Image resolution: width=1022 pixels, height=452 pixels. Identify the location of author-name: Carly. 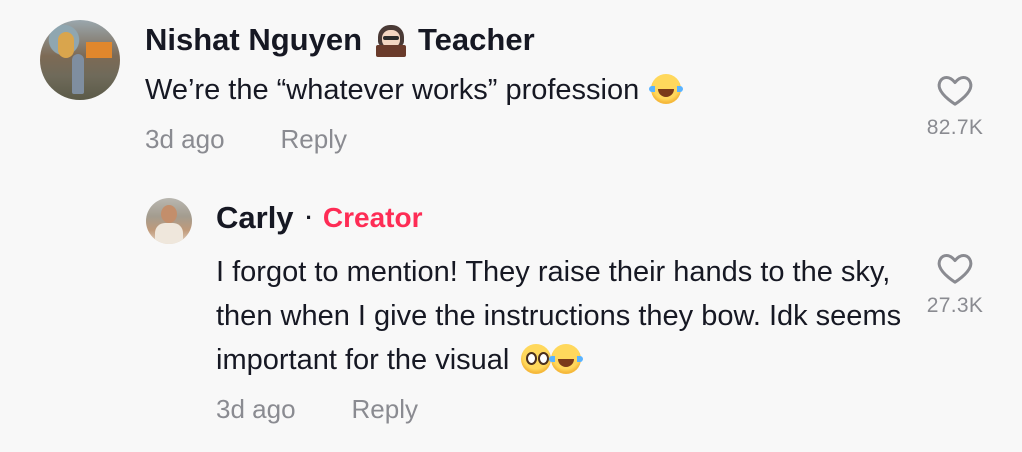
(255, 218).